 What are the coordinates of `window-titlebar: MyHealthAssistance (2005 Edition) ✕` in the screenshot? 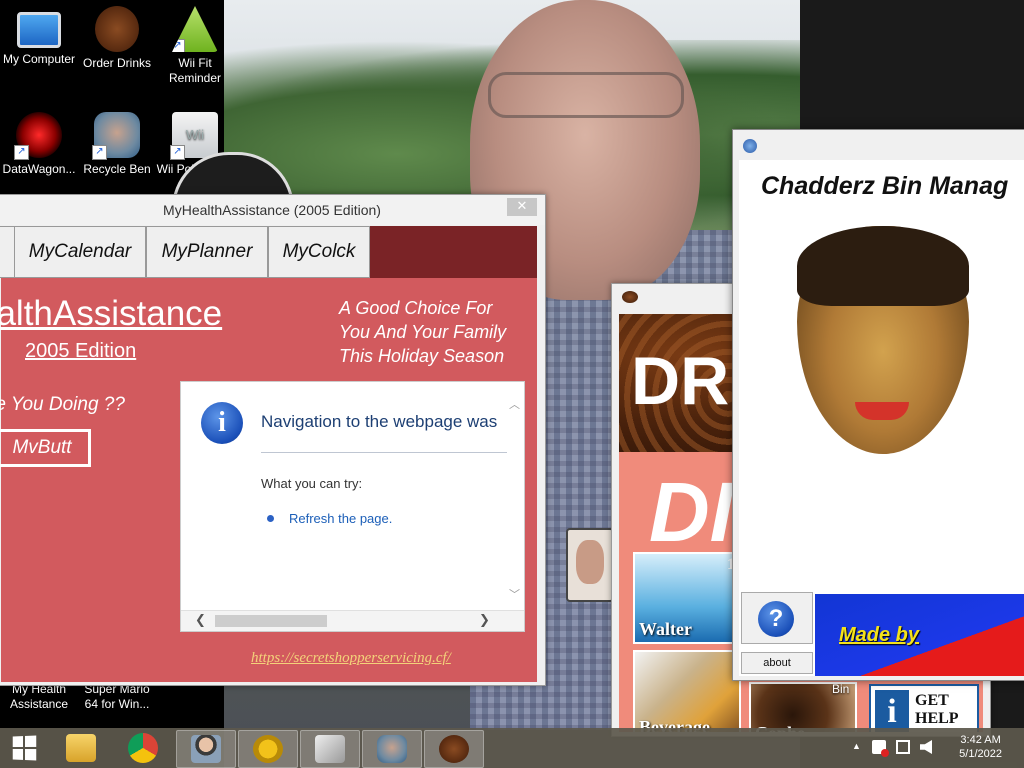 It's located at (272, 210).